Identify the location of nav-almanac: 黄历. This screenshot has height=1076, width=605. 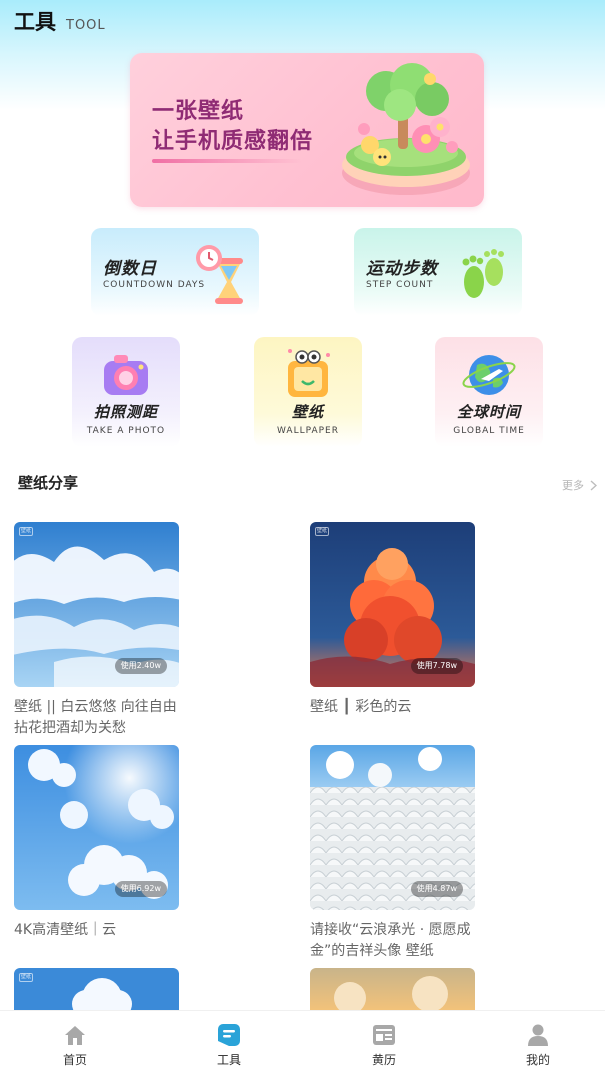
(384, 1043).